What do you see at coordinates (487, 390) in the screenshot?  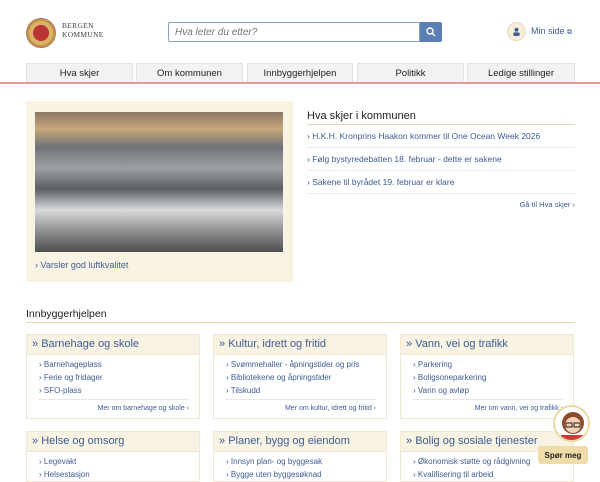 I see `category-link: › Vann og avløp` at bounding box center [487, 390].